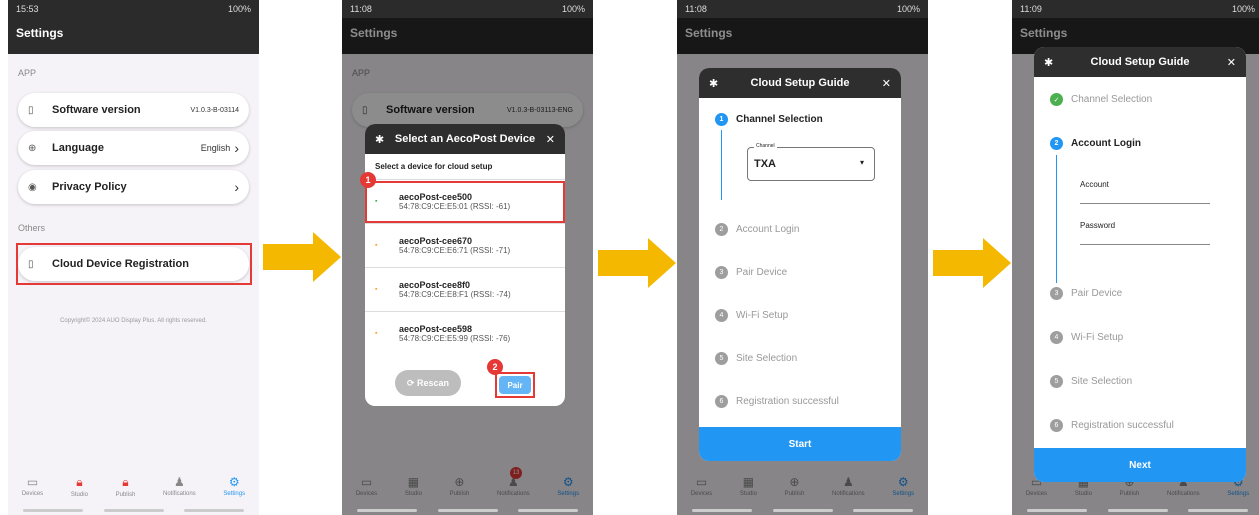 This screenshot has height=515, width=1259. What do you see at coordinates (368, 180) in the screenshot?
I see `step-badge-1: 1` at bounding box center [368, 180].